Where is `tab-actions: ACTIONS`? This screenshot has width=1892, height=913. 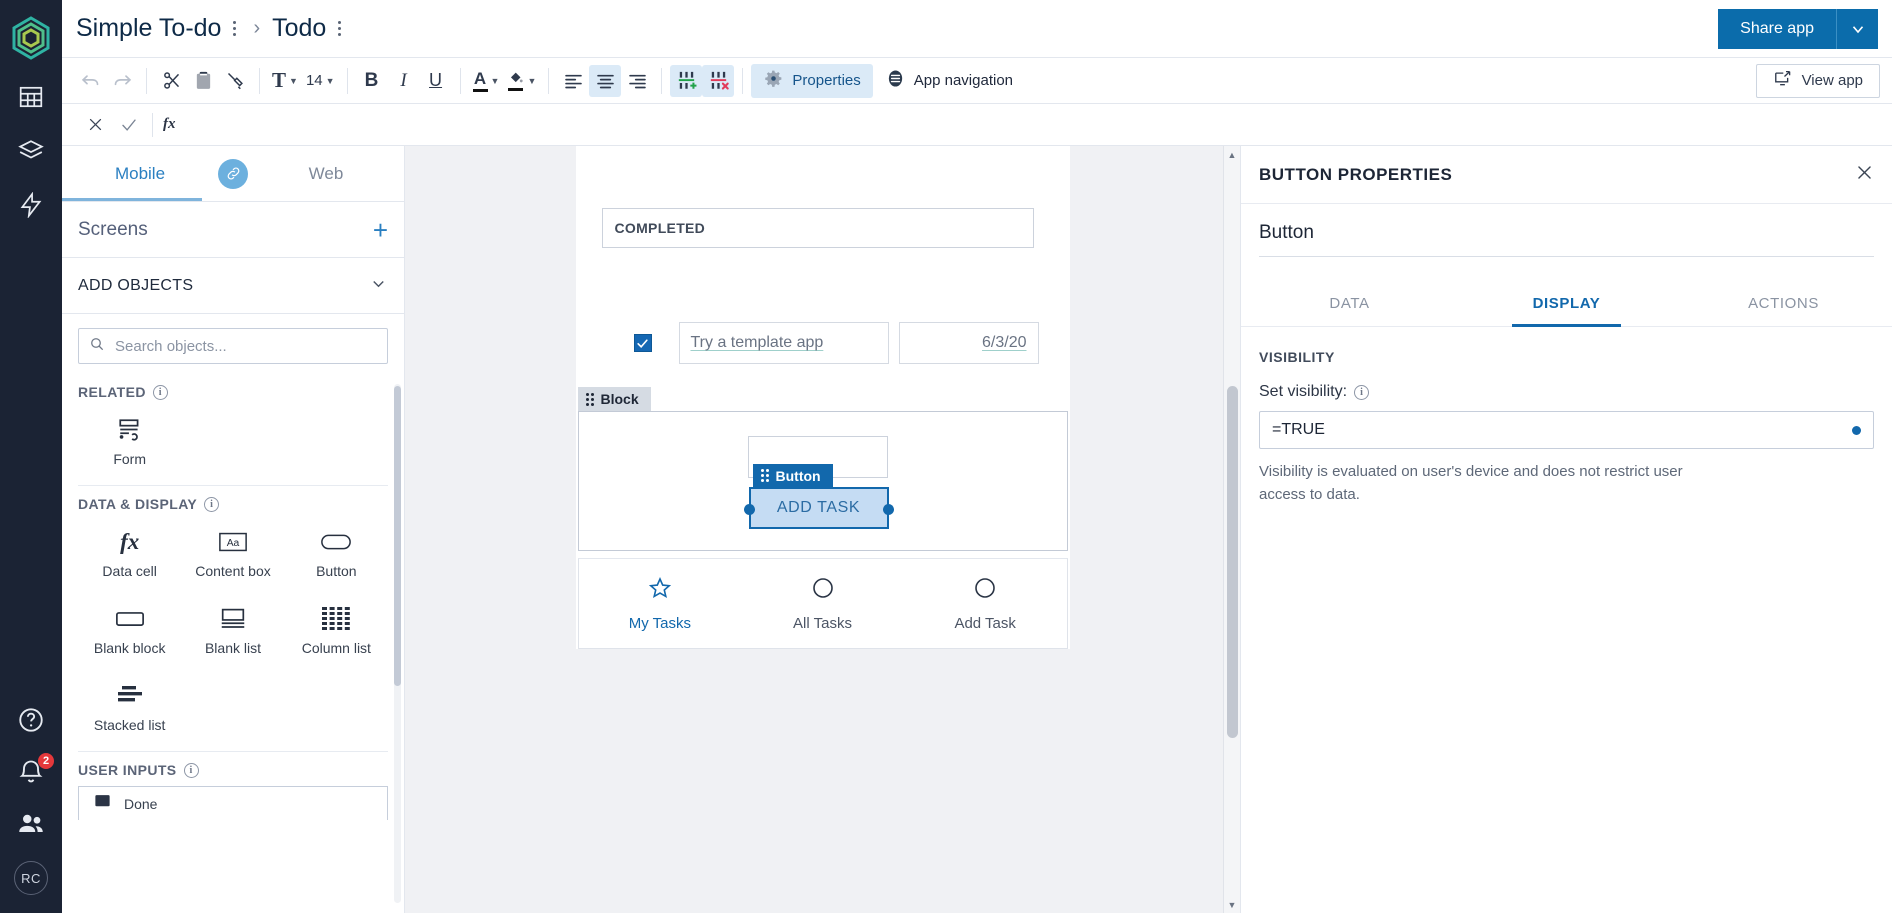 tab-actions: ACTIONS is located at coordinates (1783, 305).